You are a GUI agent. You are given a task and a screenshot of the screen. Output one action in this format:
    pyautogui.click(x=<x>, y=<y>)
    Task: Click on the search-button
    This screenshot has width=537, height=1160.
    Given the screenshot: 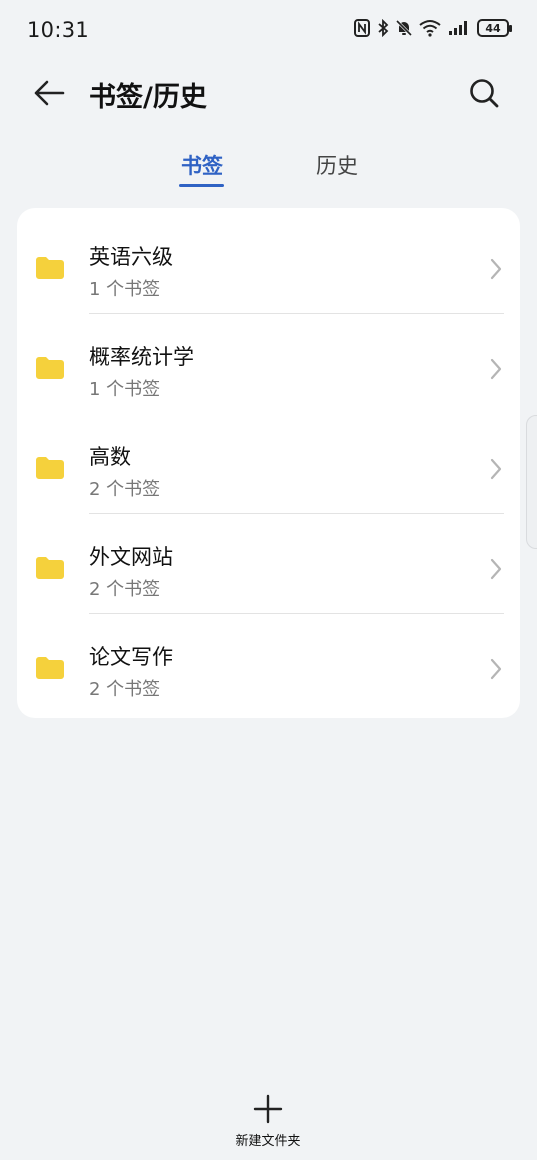 What is the action you would take?
    pyautogui.click(x=484, y=95)
    